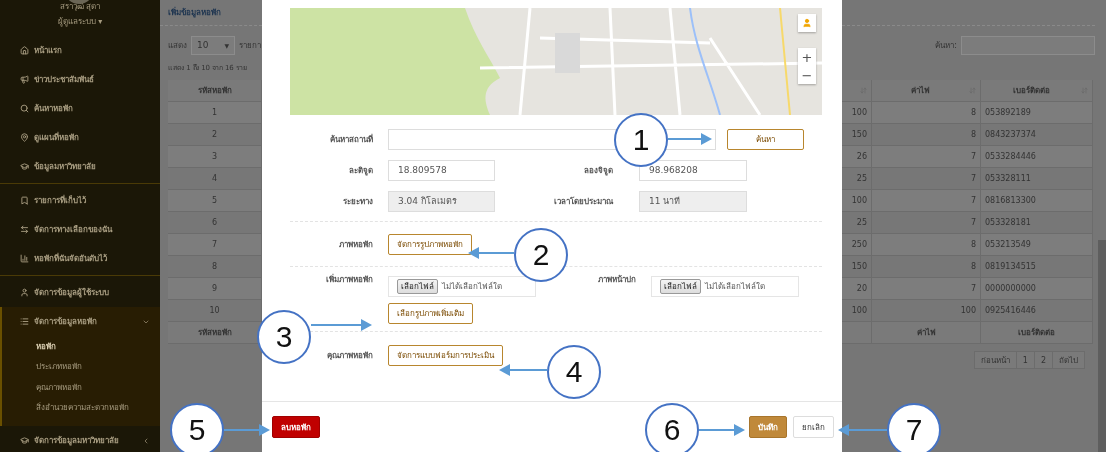 Image resolution: width=1106 pixels, height=452 pixels. What do you see at coordinates (296, 427) in the screenshot?
I see `delete-button: ลบหอพัก` at bounding box center [296, 427].